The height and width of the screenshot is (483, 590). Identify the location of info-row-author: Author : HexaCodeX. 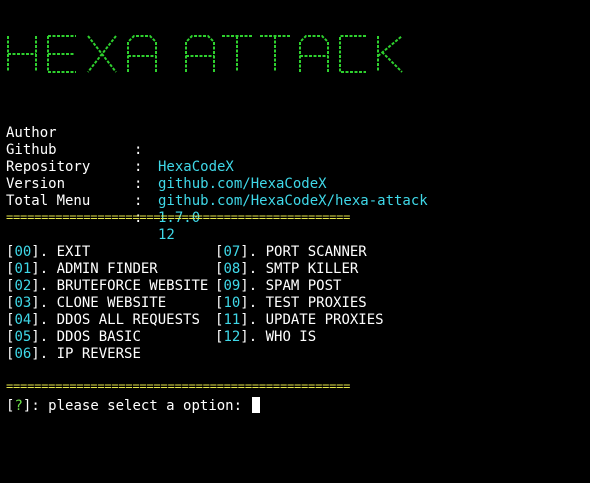
(120, 141).